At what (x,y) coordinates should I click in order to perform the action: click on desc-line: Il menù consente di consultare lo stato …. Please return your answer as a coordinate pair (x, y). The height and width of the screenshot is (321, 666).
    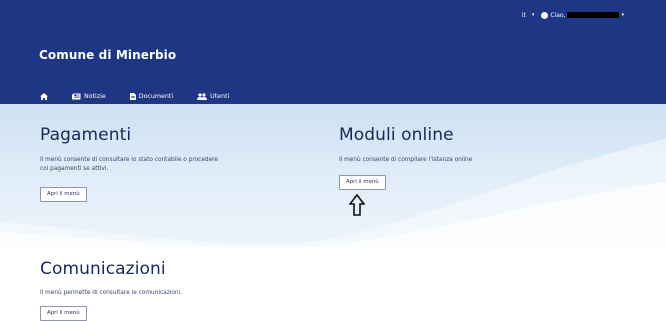
    Looking at the image, I should click on (129, 160).